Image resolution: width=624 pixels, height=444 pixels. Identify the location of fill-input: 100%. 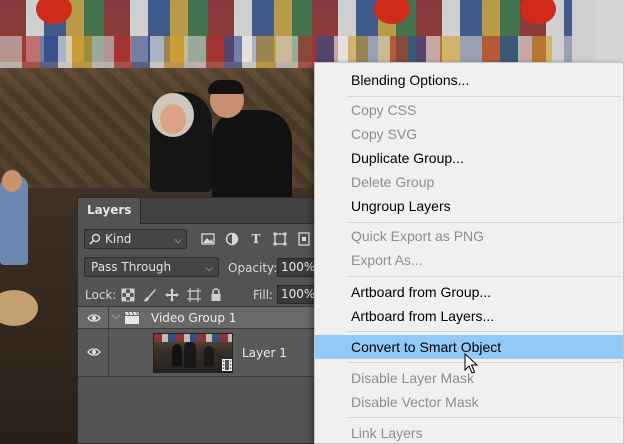
(297, 294).